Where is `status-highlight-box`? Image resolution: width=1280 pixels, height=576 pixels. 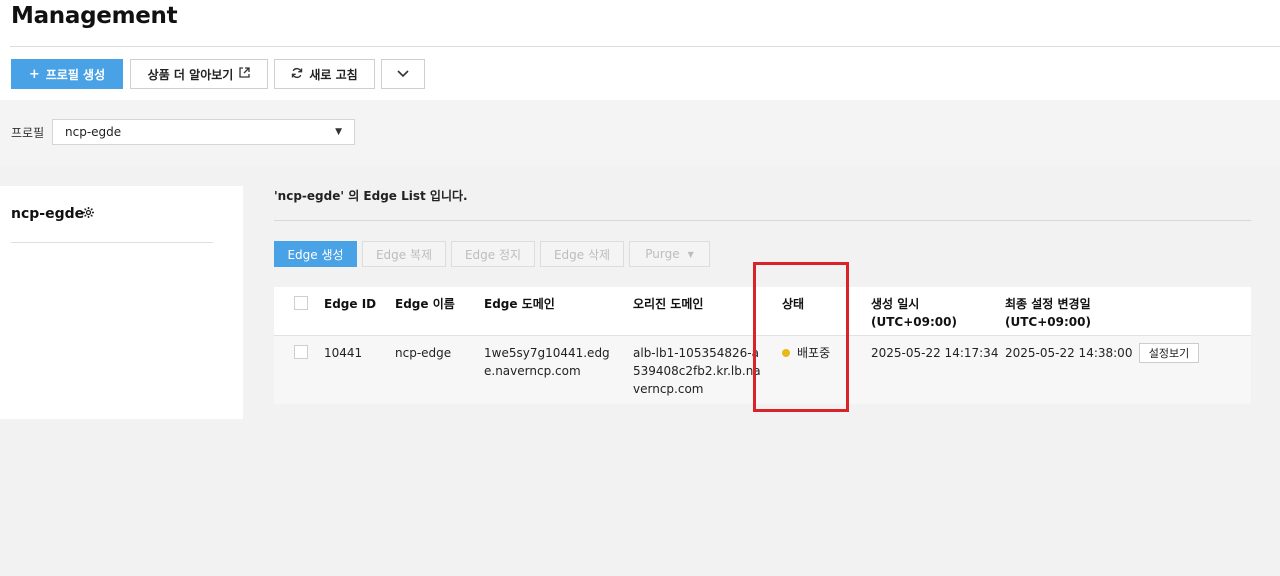
status-highlight-box is located at coordinates (801, 337).